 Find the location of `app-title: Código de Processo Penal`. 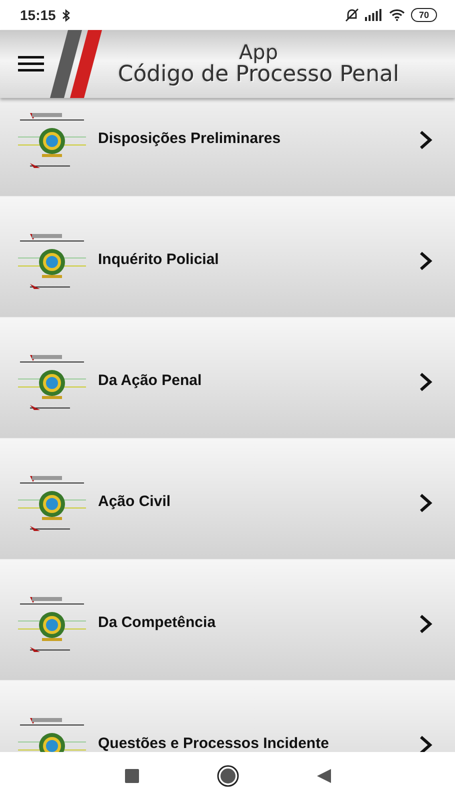

app-title: Código de Processo Penal is located at coordinates (259, 74).